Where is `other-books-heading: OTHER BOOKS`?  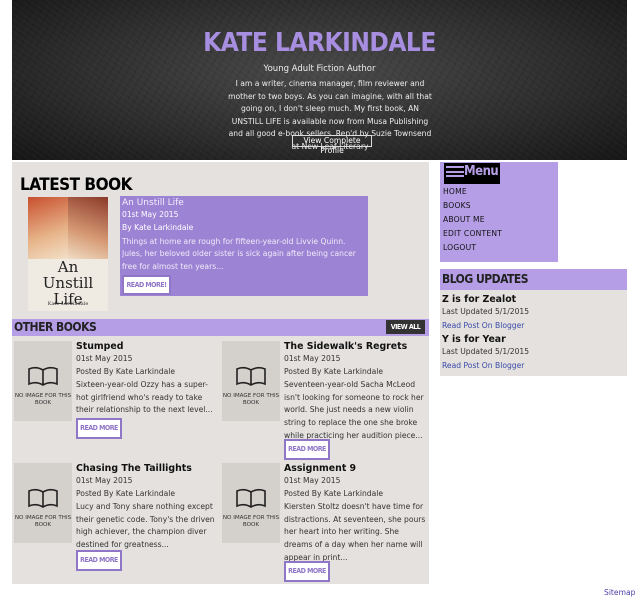 other-books-heading: OTHER BOOKS is located at coordinates (55, 327).